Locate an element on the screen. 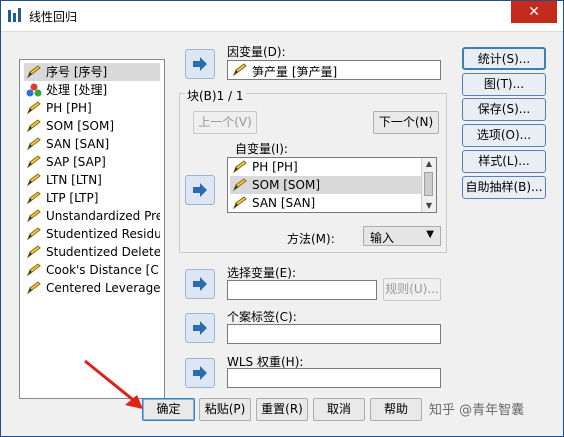  dependent-field: 笋产量 [笋产量] is located at coordinates (334, 70).